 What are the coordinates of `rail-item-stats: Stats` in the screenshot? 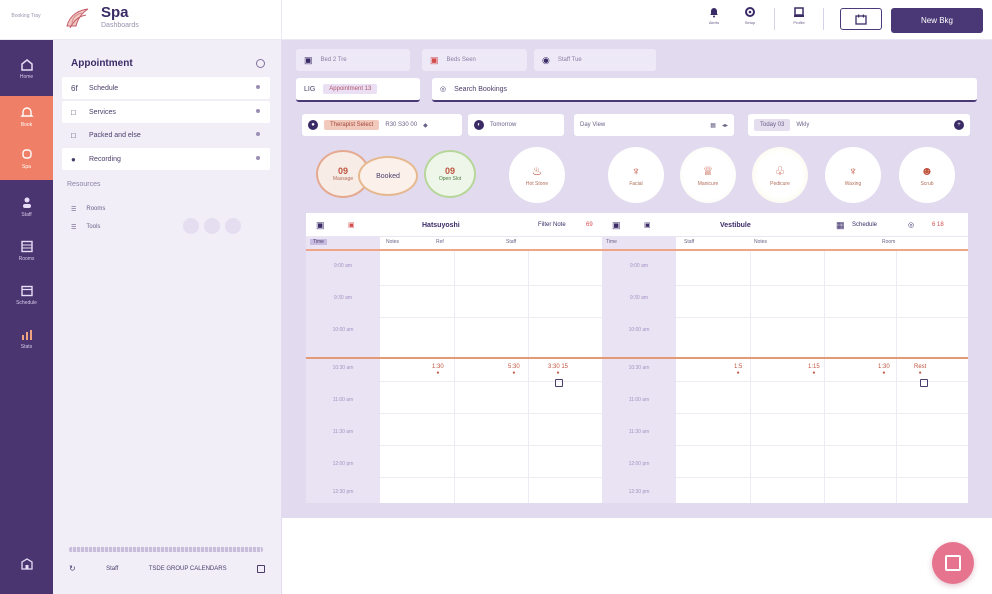 It's located at (26, 339).